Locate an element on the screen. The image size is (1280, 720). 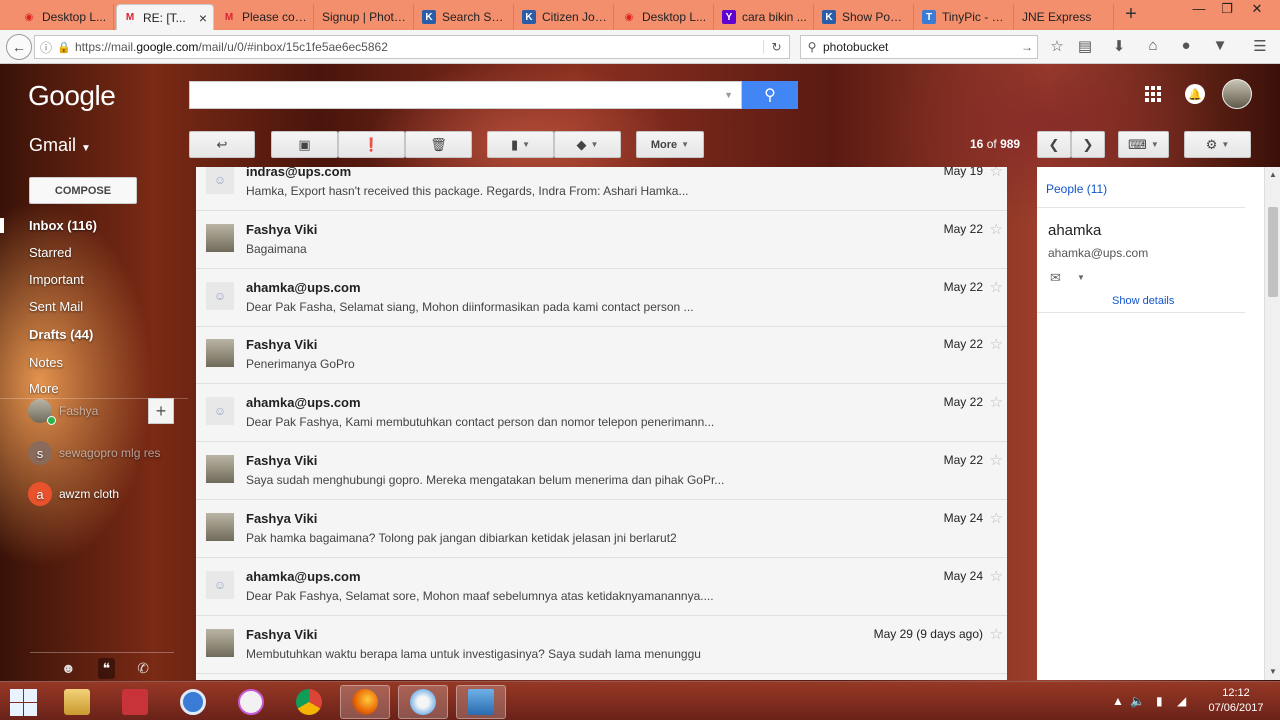
restore-icon: ❐ is located at coordinates (1227, 10).